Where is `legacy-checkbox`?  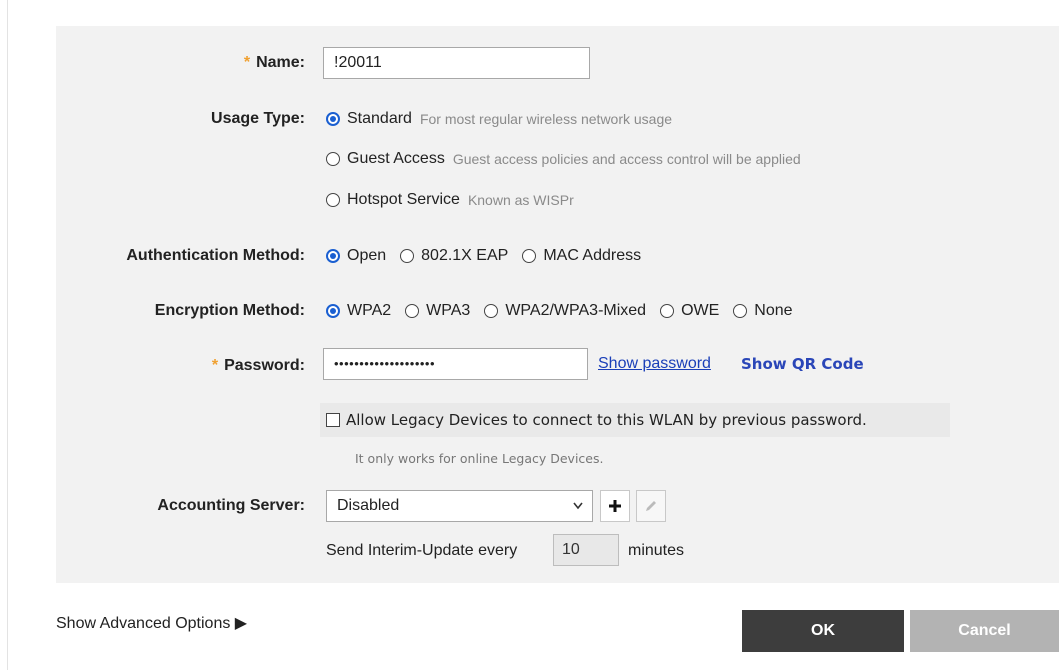
legacy-checkbox is located at coordinates (333, 420).